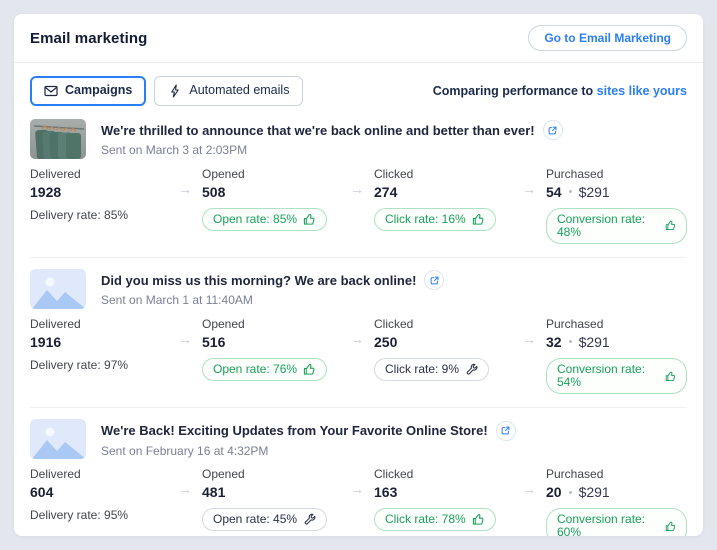  I want to click on badge-text: Click rate: 9%, so click(422, 368).